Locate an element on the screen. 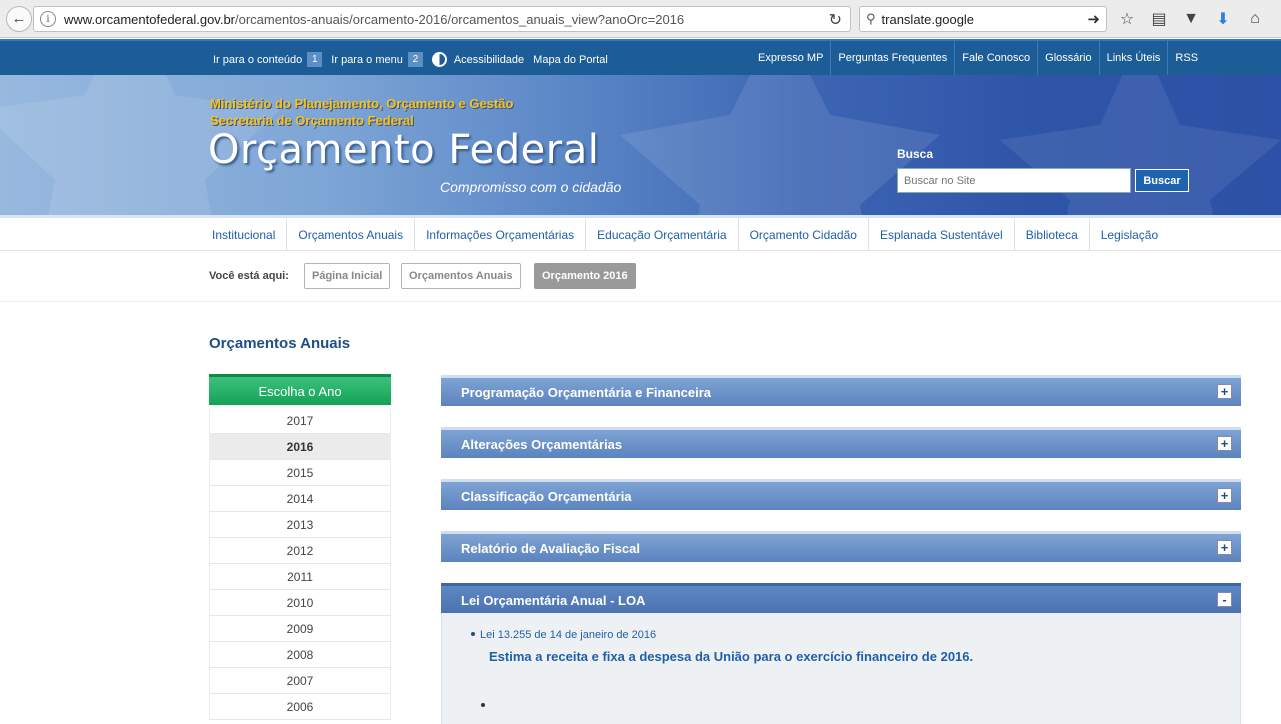  year-option: 2009 is located at coordinates (300, 629).